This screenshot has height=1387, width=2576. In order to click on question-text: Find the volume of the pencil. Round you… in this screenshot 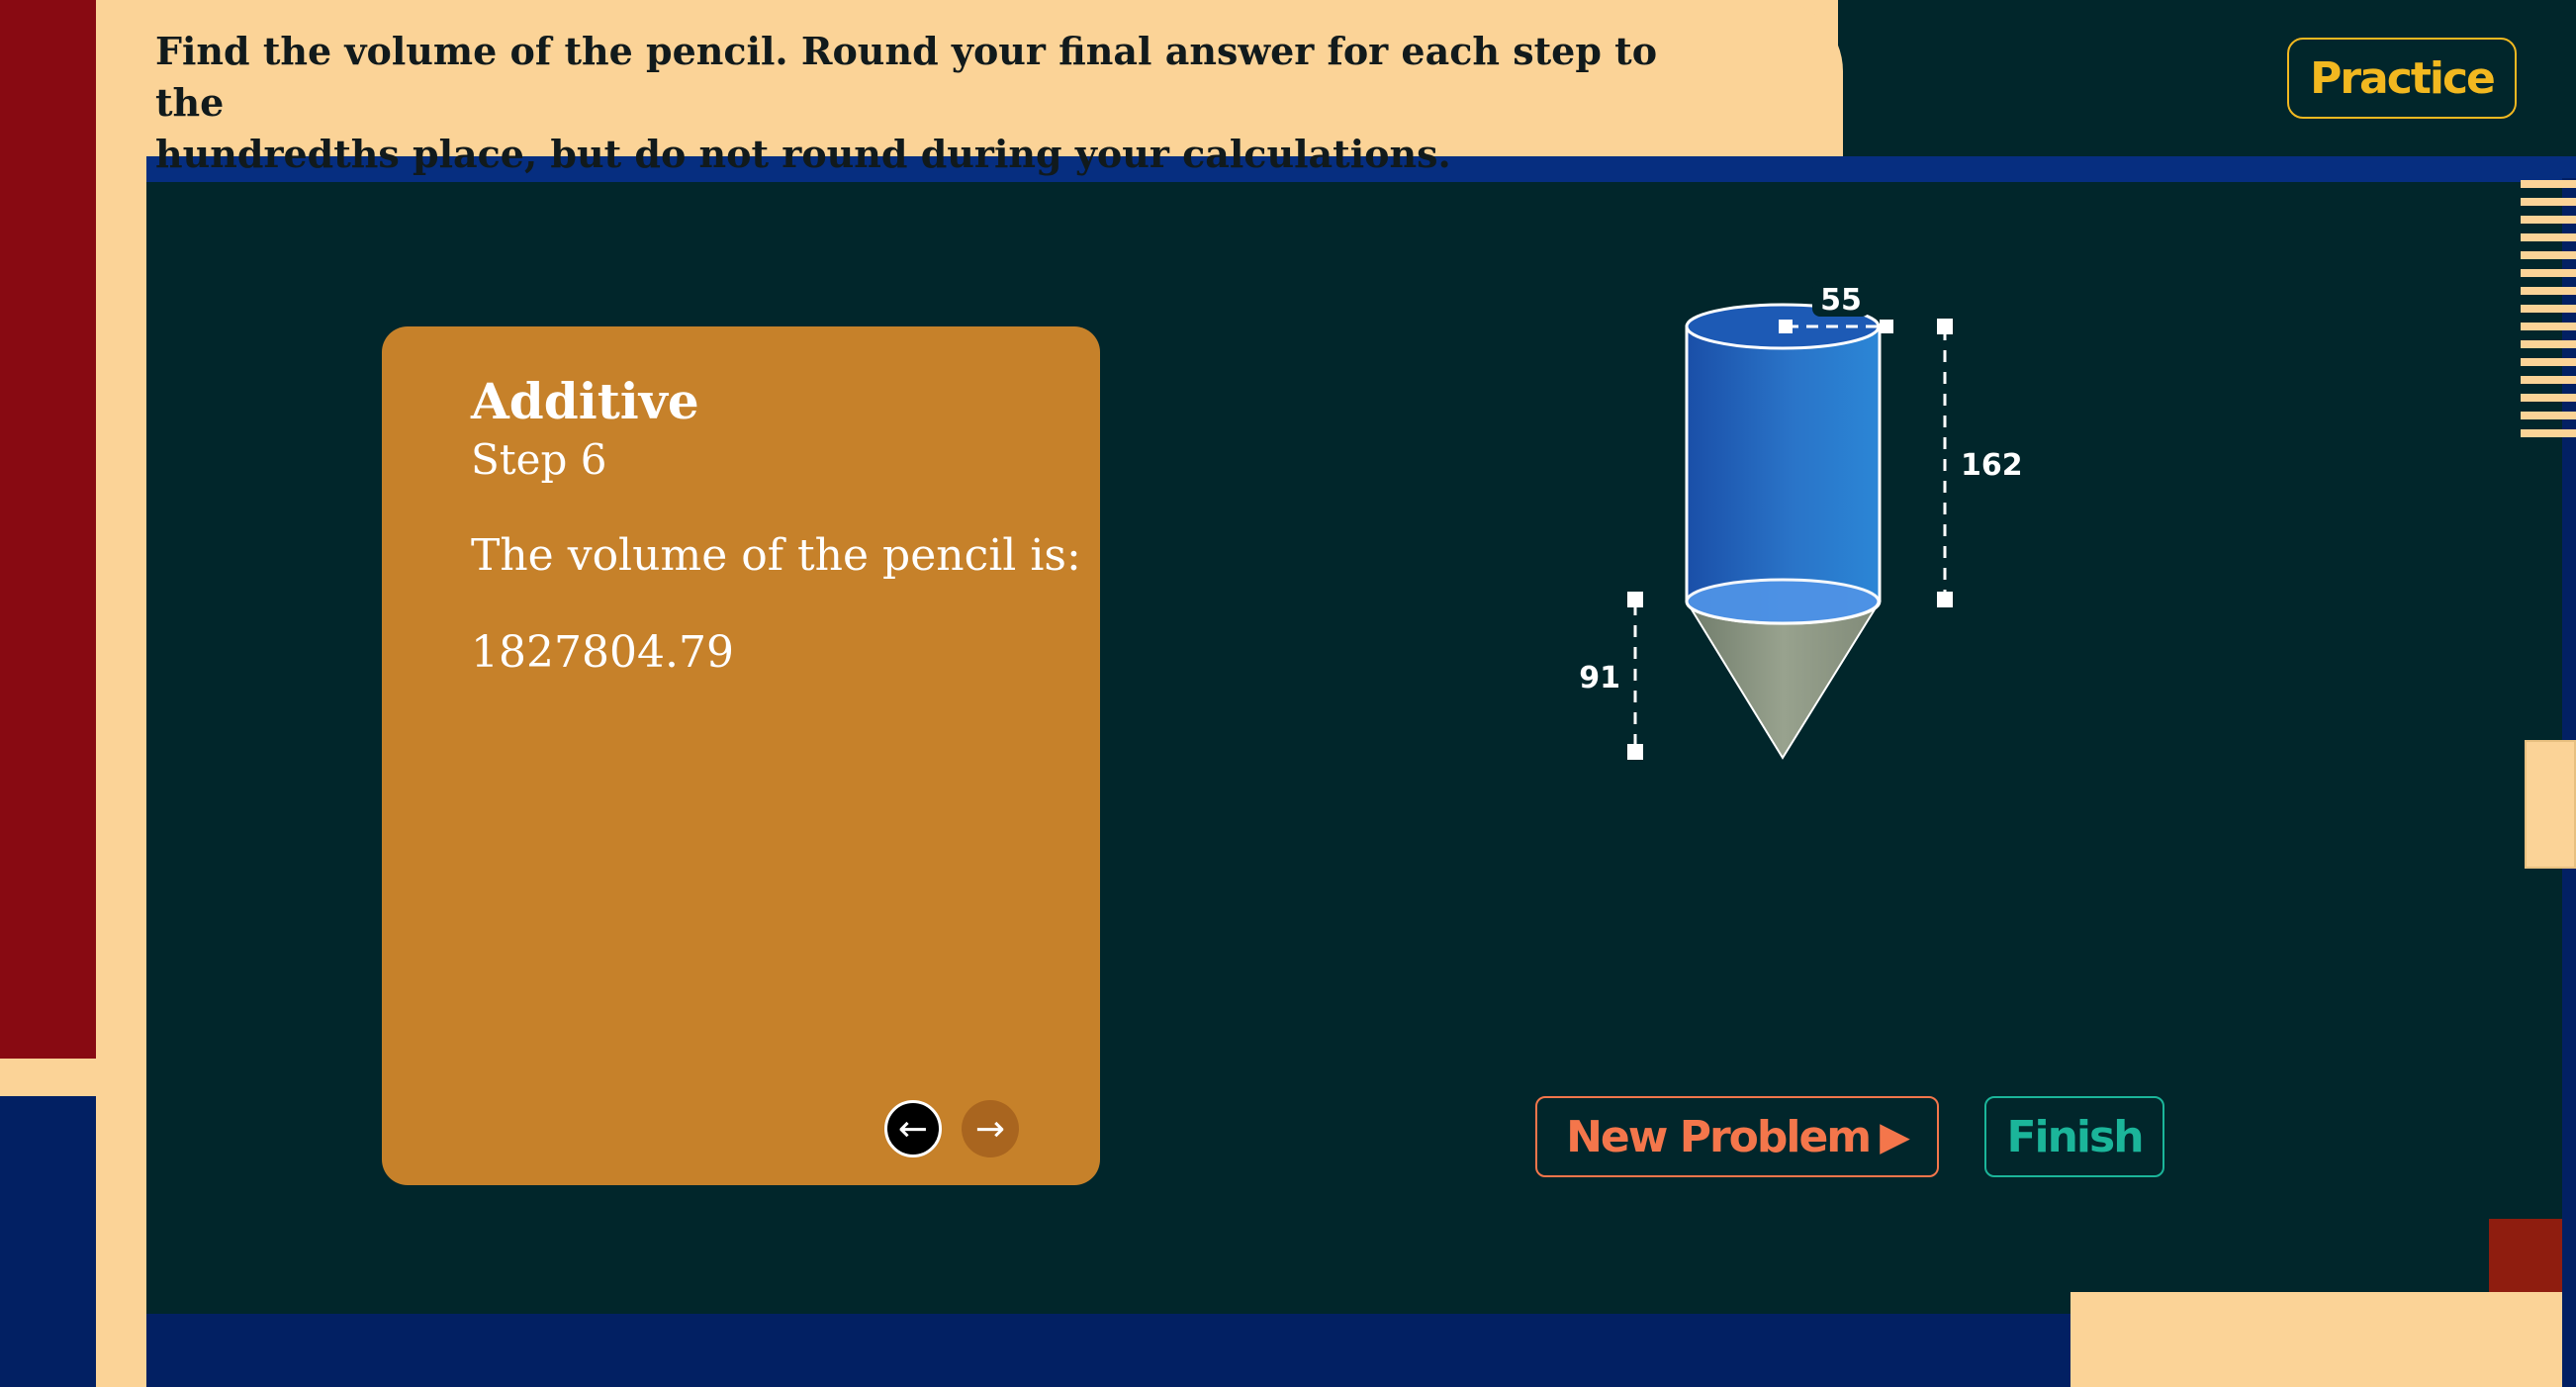, I will do `click(946, 103)`.